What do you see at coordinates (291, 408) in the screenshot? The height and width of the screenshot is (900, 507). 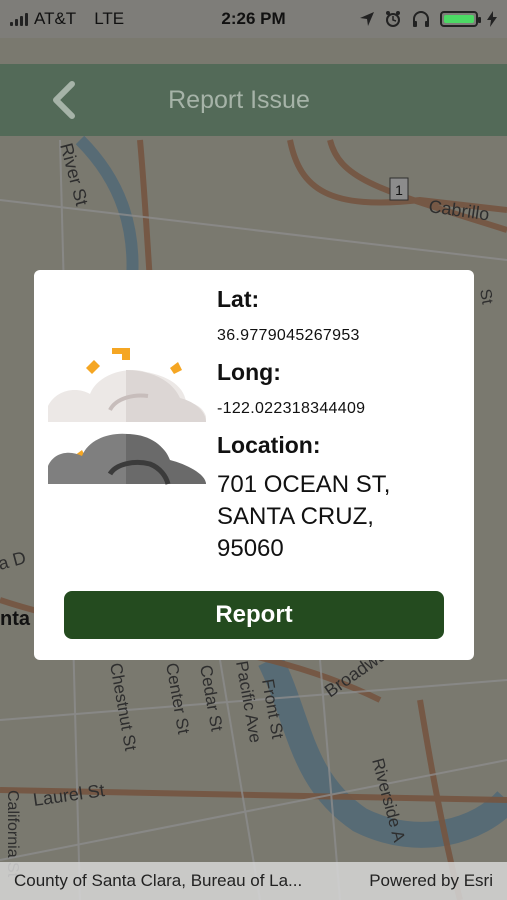 I see `long-value: -122.022318344409` at bounding box center [291, 408].